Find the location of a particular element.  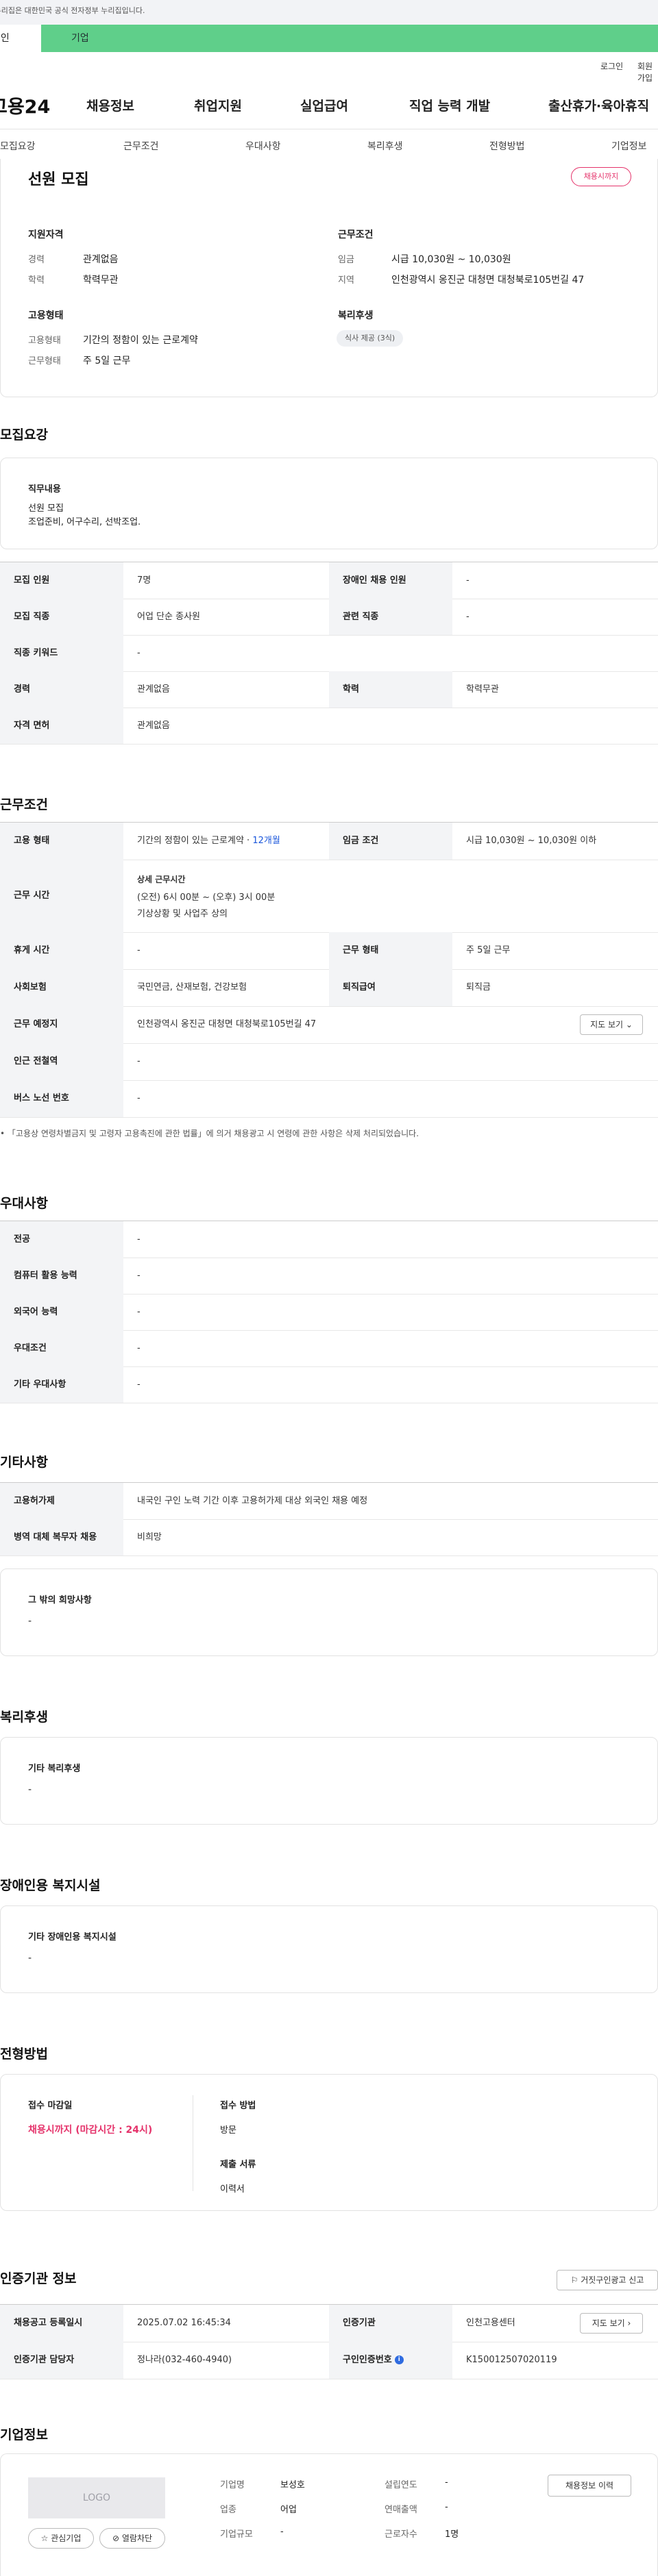

global-nav: 고용24 채용정보 취업지원 실업급여 직업 능력 개발 출산휴가·육아휴직 is located at coordinates (329, 105).